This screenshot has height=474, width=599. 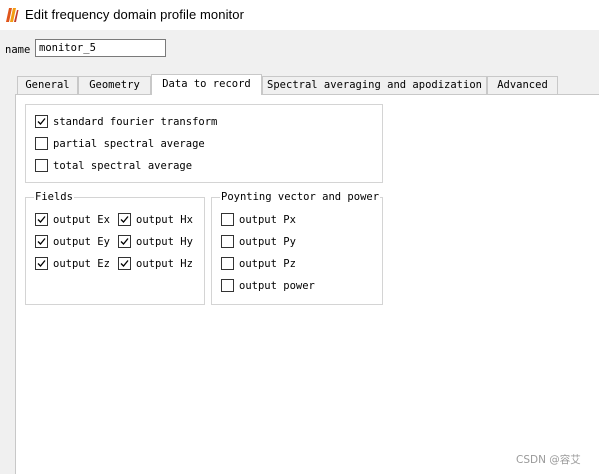 What do you see at coordinates (267, 264) in the screenshot?
I see `output-pz-label: output Pz` at bounding box center [267, 264].